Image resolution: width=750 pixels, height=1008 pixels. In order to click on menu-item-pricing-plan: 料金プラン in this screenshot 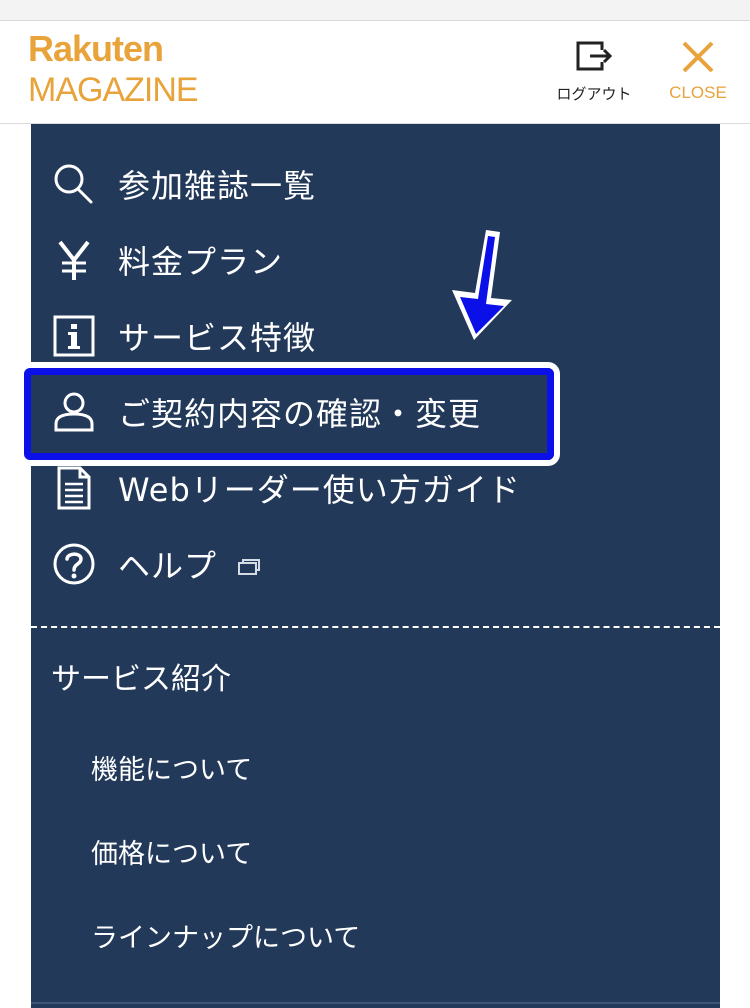, I will do `click(371, 260)`.